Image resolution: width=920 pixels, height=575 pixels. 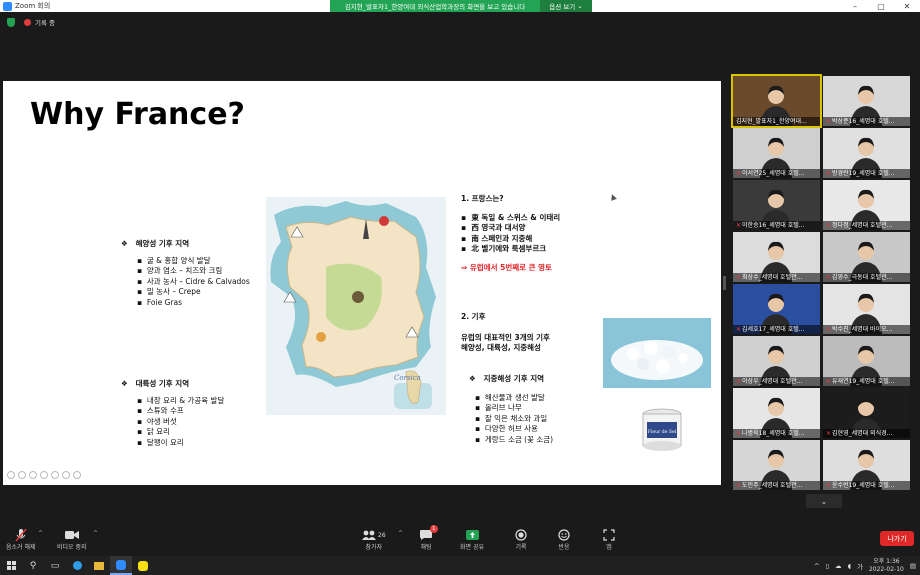 I want to click on window-title: Zoom 회의, so click(x=33, y=6).